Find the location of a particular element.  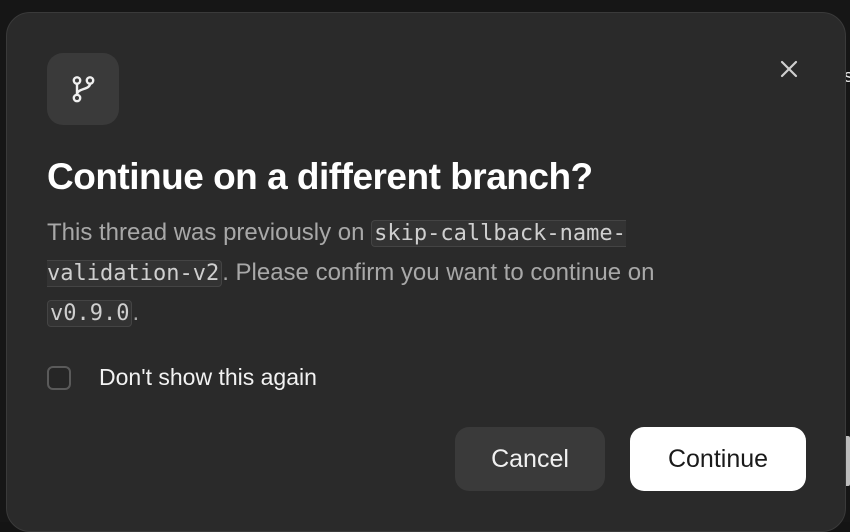

target-branch-name: v0.9.0 is located at coordinates (90, 313).